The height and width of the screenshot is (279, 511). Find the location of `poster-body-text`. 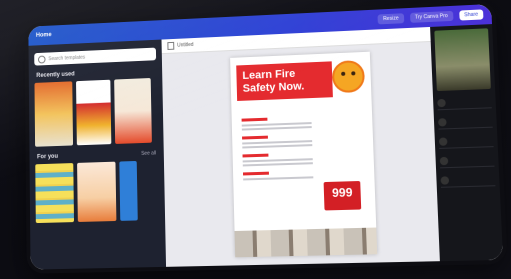

poster-body-text is located at coordinates (277, 146).